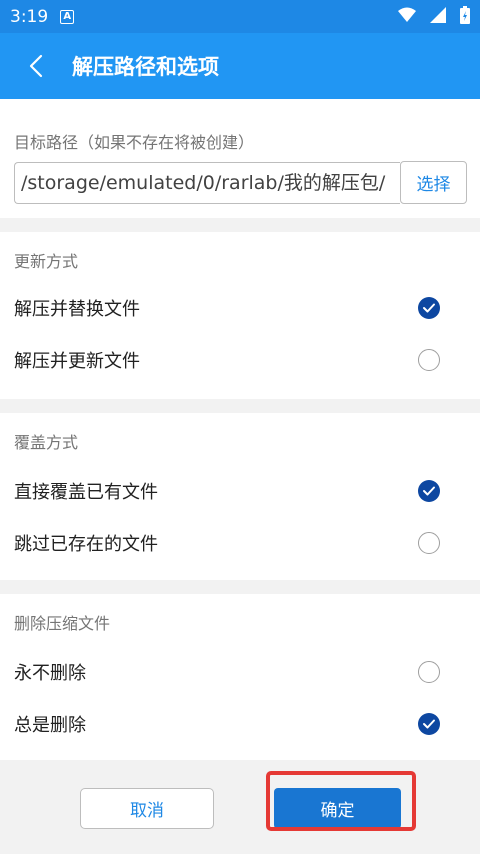 This screenshot has width=480, height=854. Describe the element at coordinates (46, 261) in the screenshot. I see `group-title: 更新方式` at that location.